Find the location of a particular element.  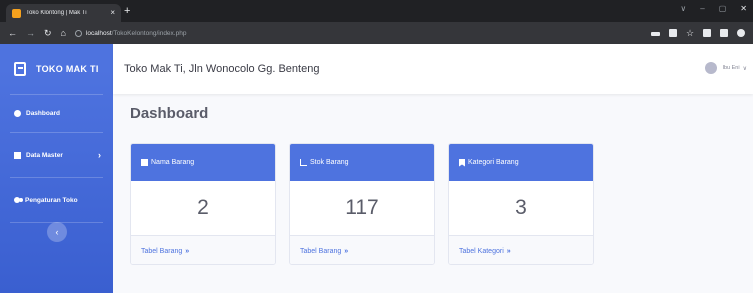

chevron-right-icon: › is located at coordinates (99, 155).